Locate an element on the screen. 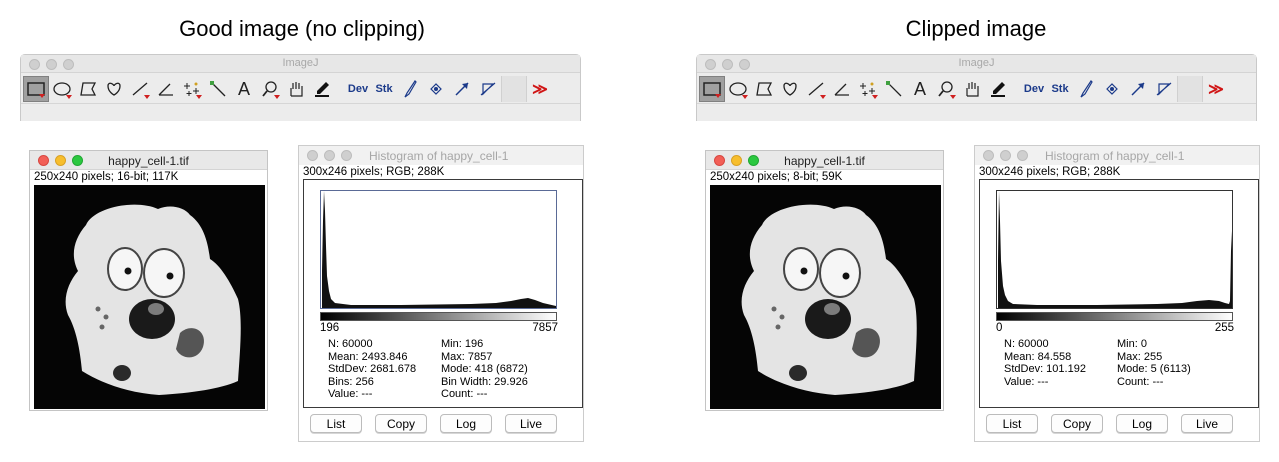 Image resolution: width=1279 pixels, height=462 pixels. stat-stddev: StdDev: 2681.678 is located at coordinates (372, 369).